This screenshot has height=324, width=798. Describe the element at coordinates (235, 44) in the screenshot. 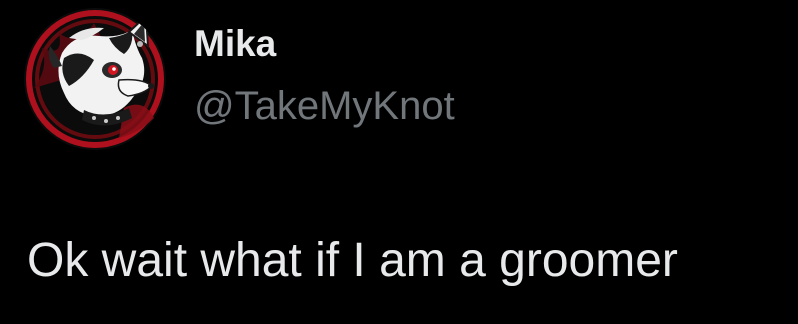

I see `display-name: Mika` at that location.